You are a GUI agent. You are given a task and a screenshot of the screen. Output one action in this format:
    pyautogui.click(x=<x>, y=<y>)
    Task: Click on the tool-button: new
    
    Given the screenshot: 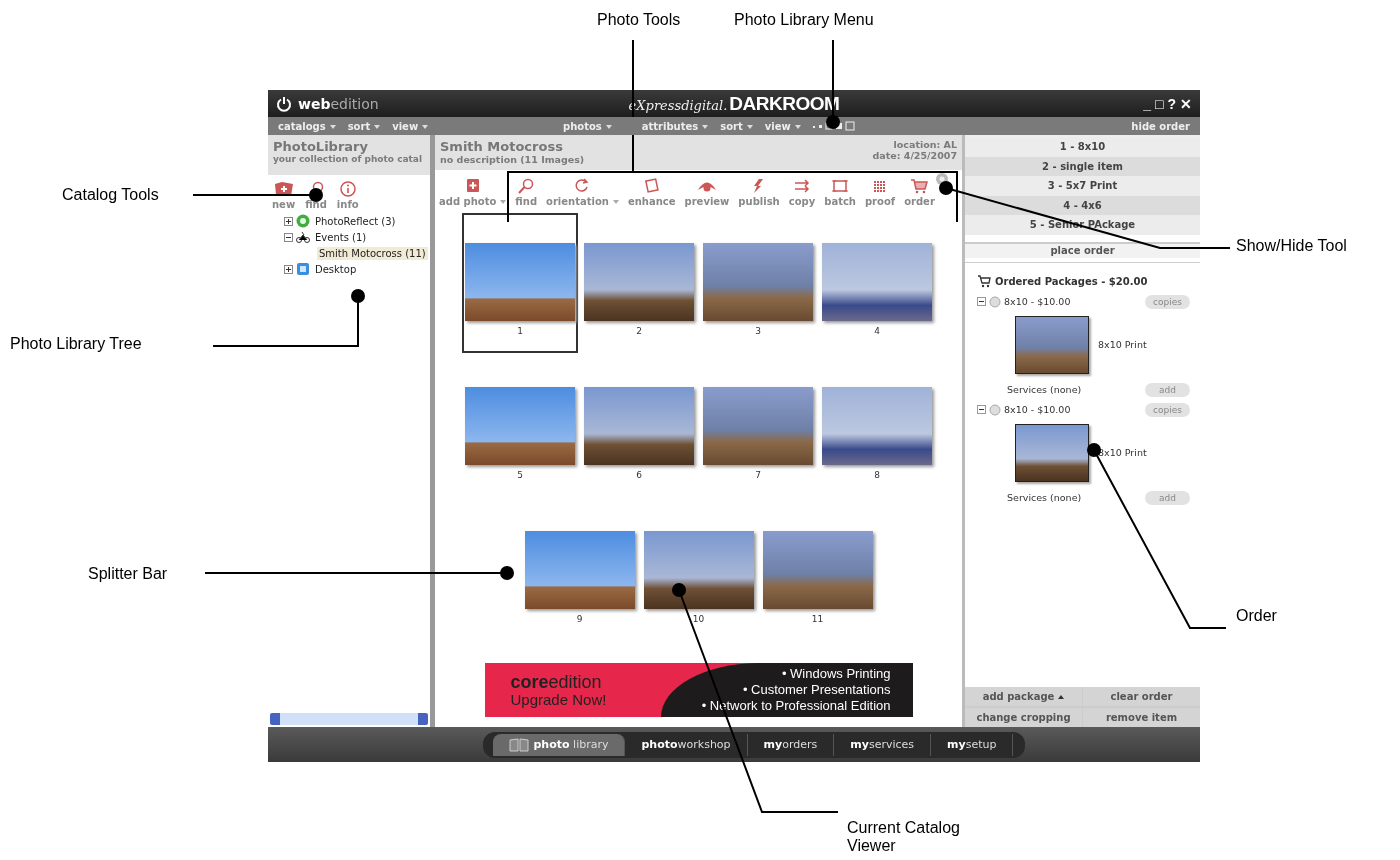 What is the action you would take?
    pyautogui.click(x=284, y=195)
    